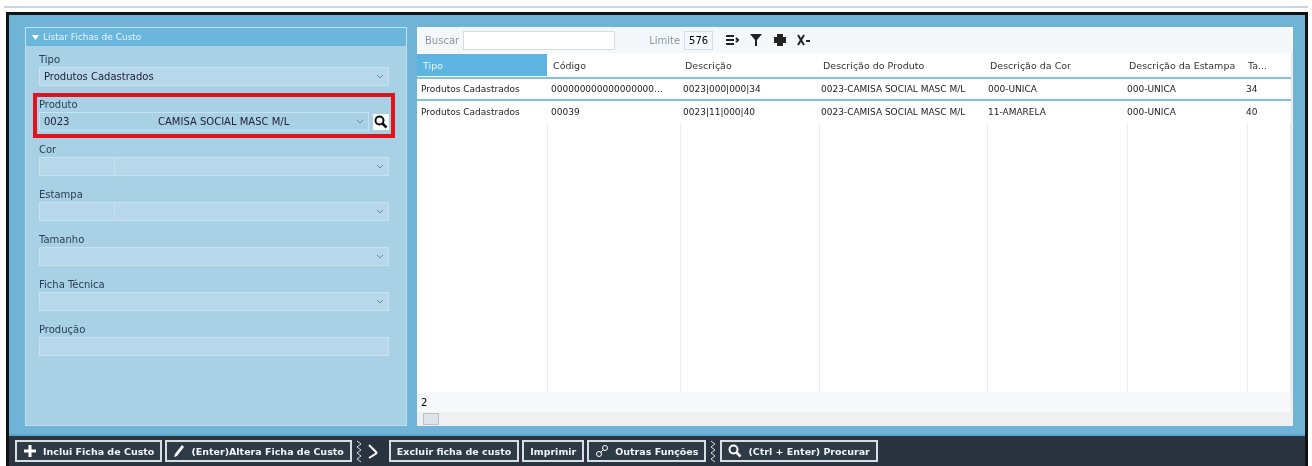 The width and height of the screenshot is (1312, 466). What do you see at coordinates (62, 239) in the screenshot?
I see `field-label: Tamanho` at bounding box center [62, 239].